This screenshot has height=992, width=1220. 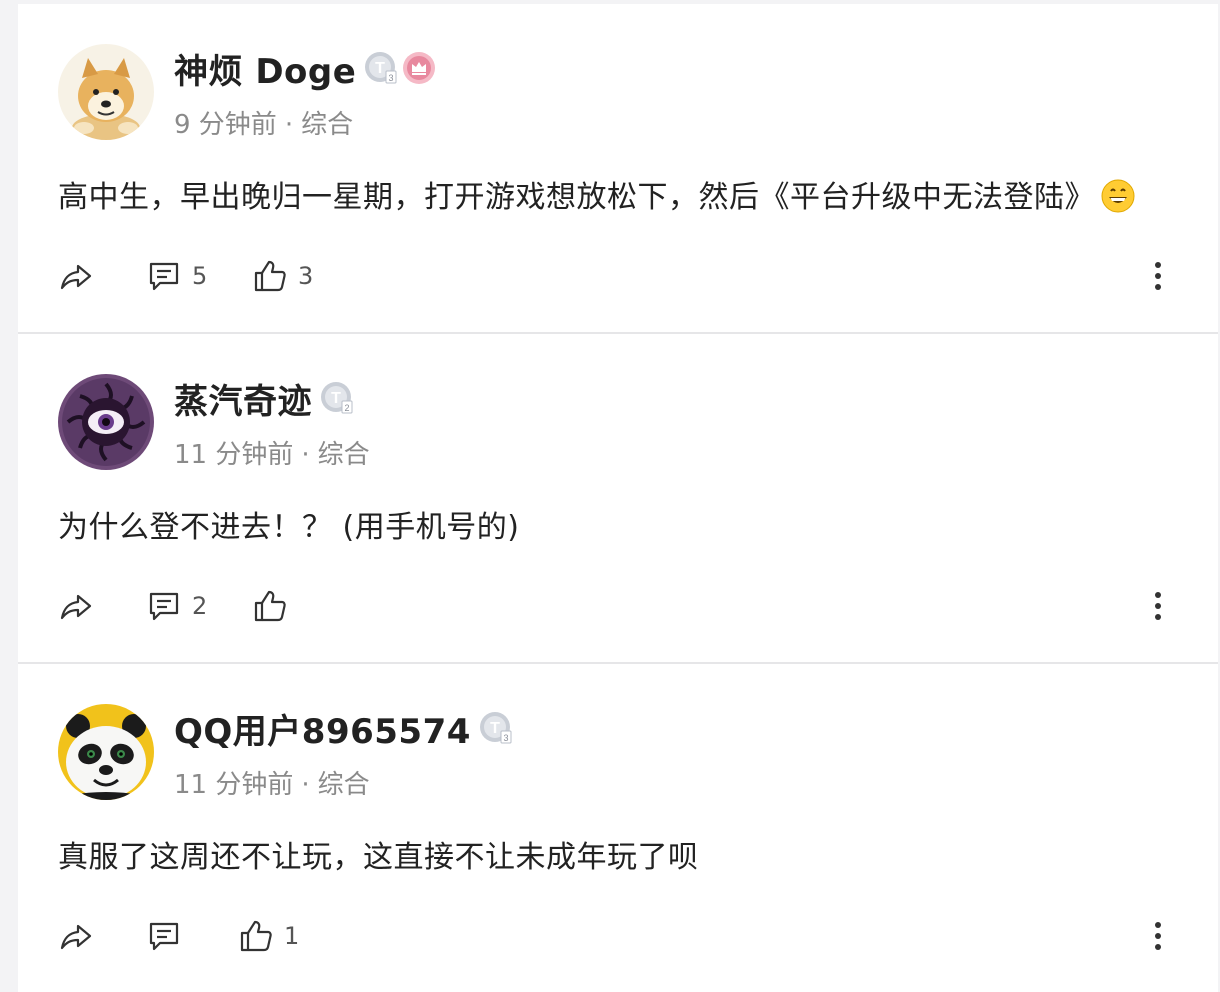 I want to click on post-actions: 5 3, so click(x=618, y=276).